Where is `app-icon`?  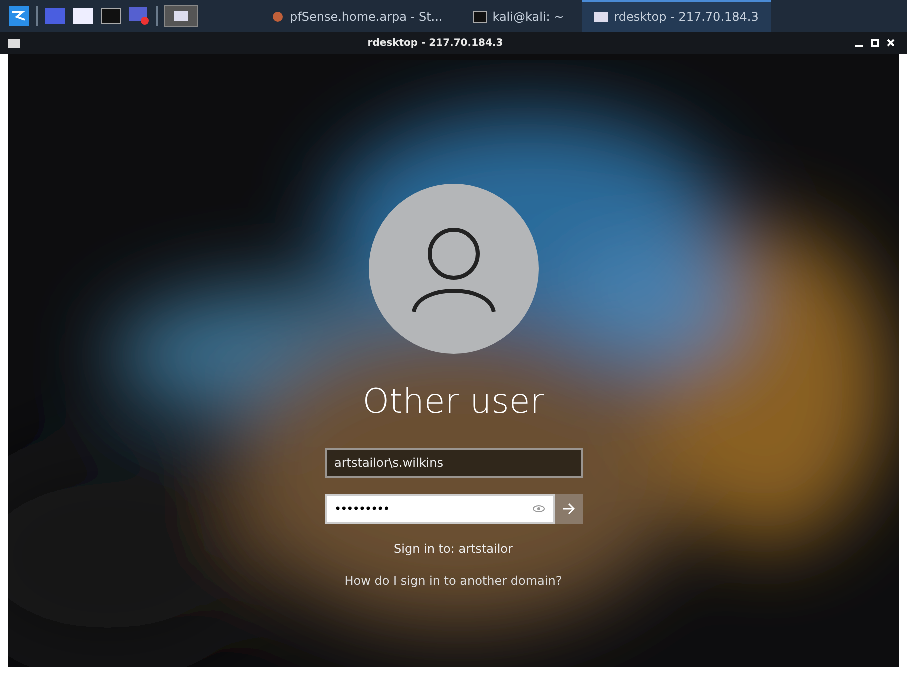 app-icon is located at coordinates (139, 16).